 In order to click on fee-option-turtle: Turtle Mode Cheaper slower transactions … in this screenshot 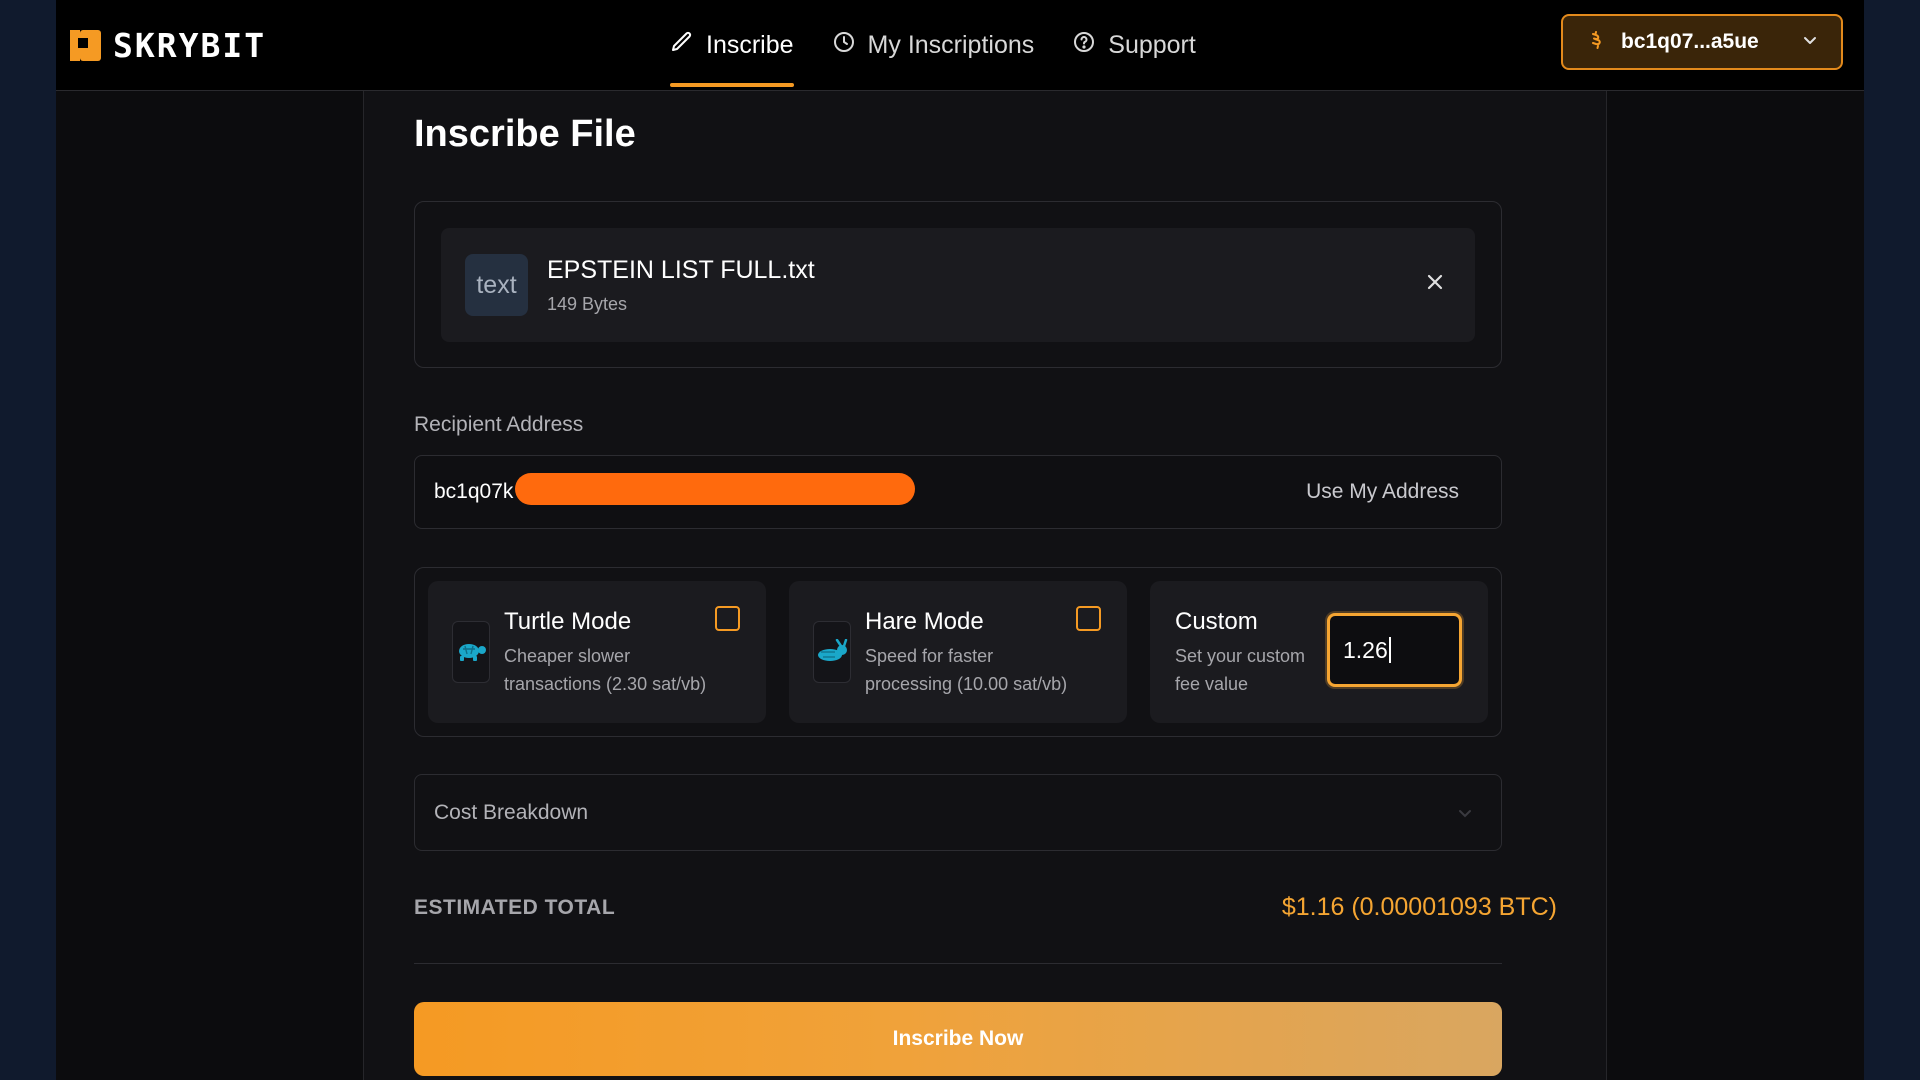, I will do `click(597, 652)`.